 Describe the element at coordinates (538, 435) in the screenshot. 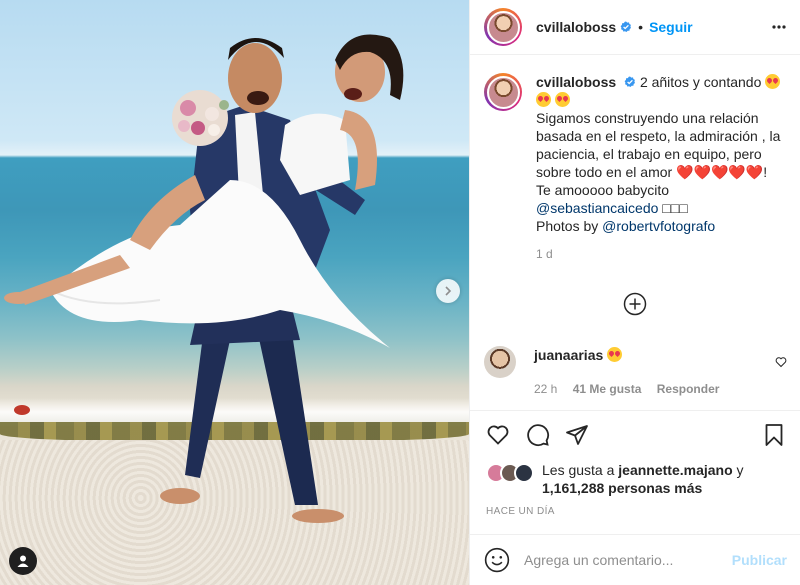

I see `comment-bubble-icon` at that location.